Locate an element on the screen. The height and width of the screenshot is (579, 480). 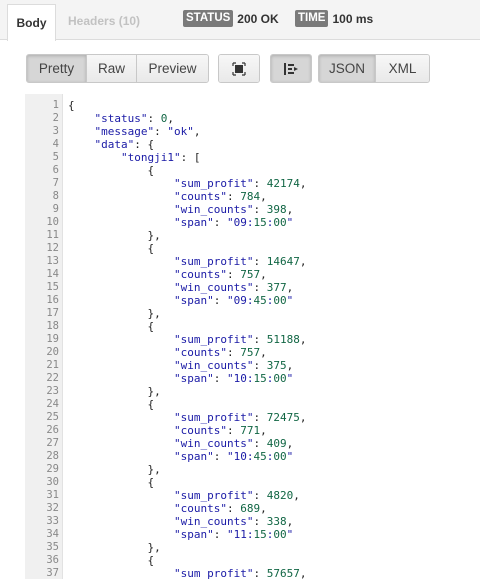
expand-button-group is located at coordinates (239, 68).